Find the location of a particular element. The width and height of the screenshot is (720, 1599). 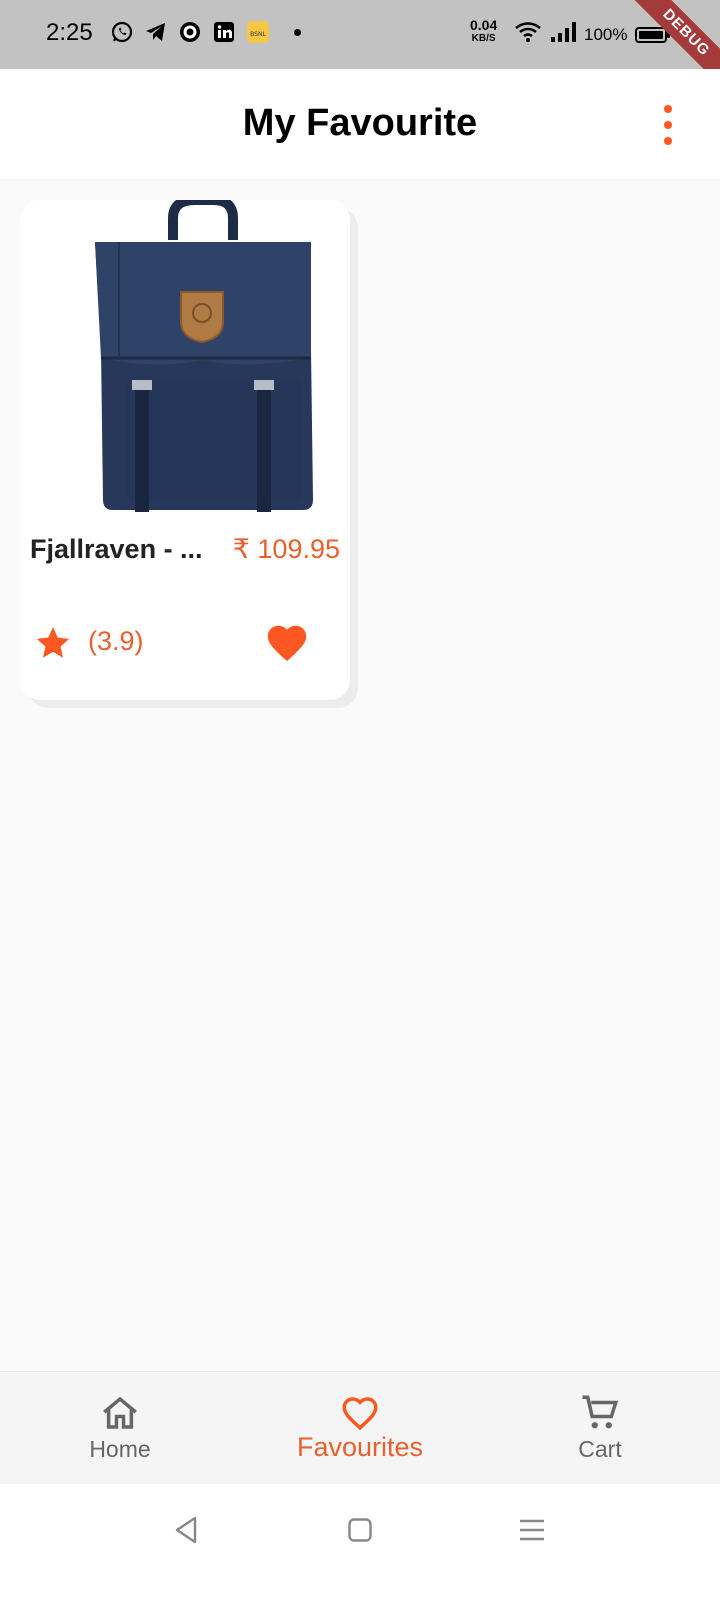

signal-icon is located at coordinates (563, 34).